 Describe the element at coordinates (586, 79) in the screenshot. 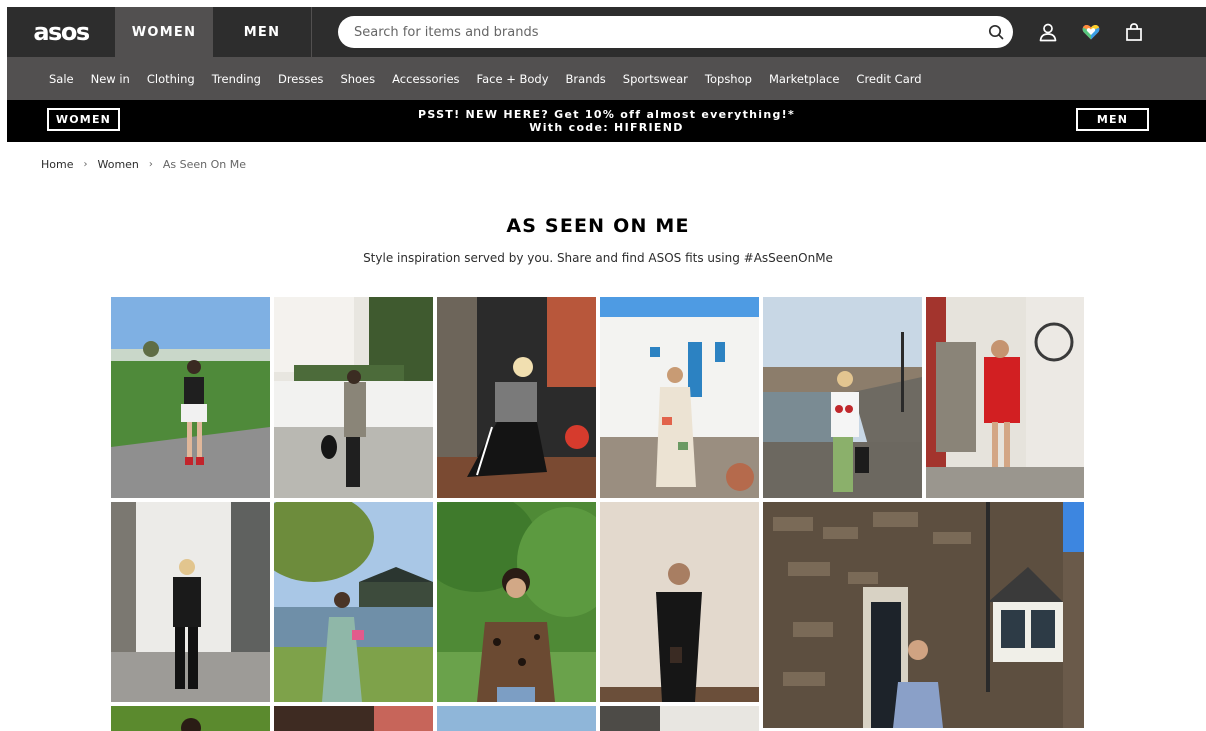

I see `nav-item-brands: Brands` at that location.